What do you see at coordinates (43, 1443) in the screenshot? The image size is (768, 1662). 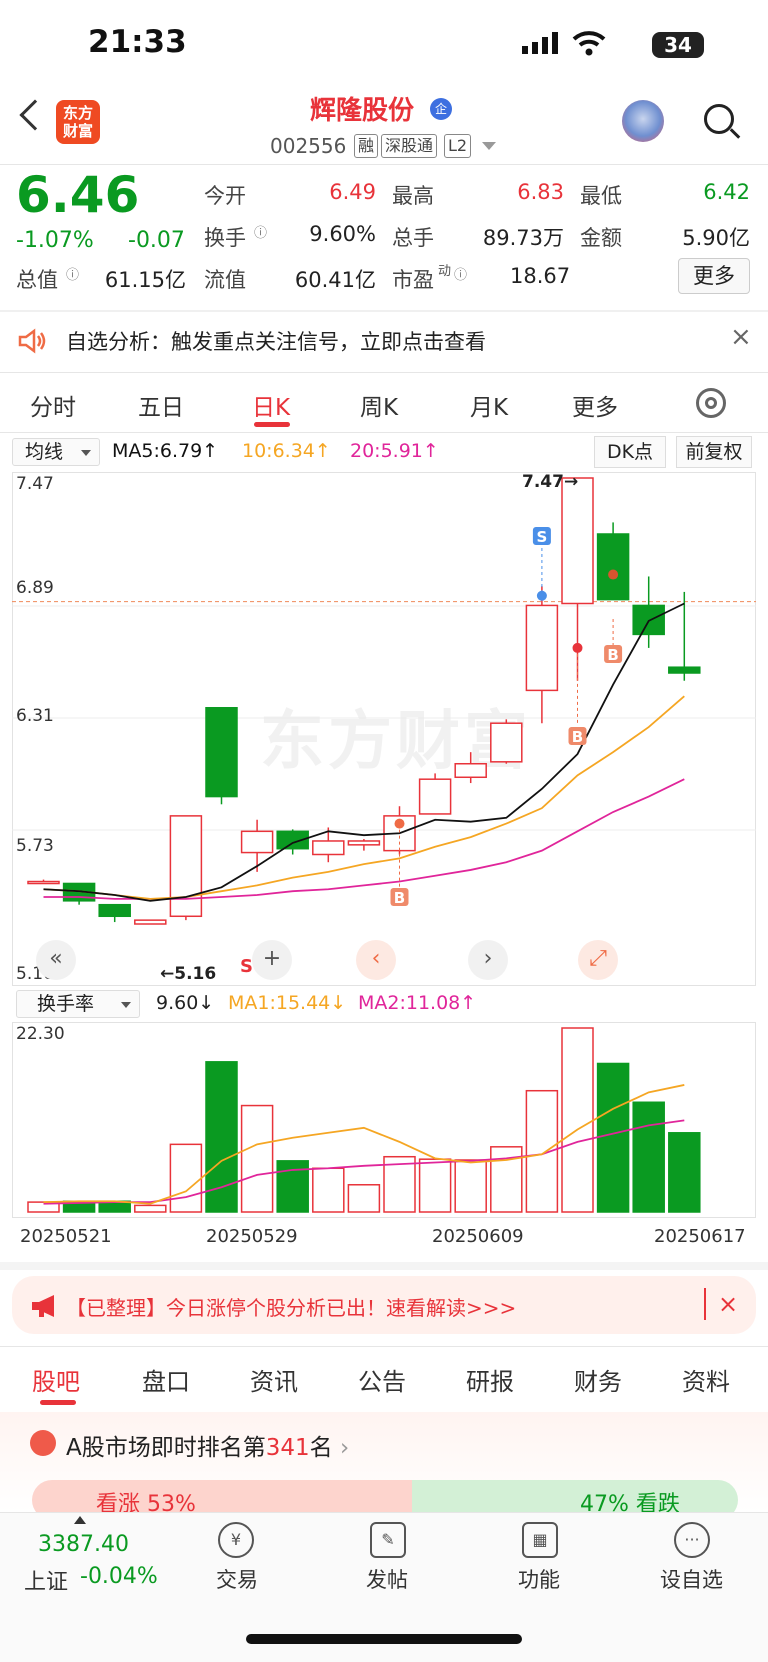 I see `bar-chart-icon` at bounding box center [43, 1443].